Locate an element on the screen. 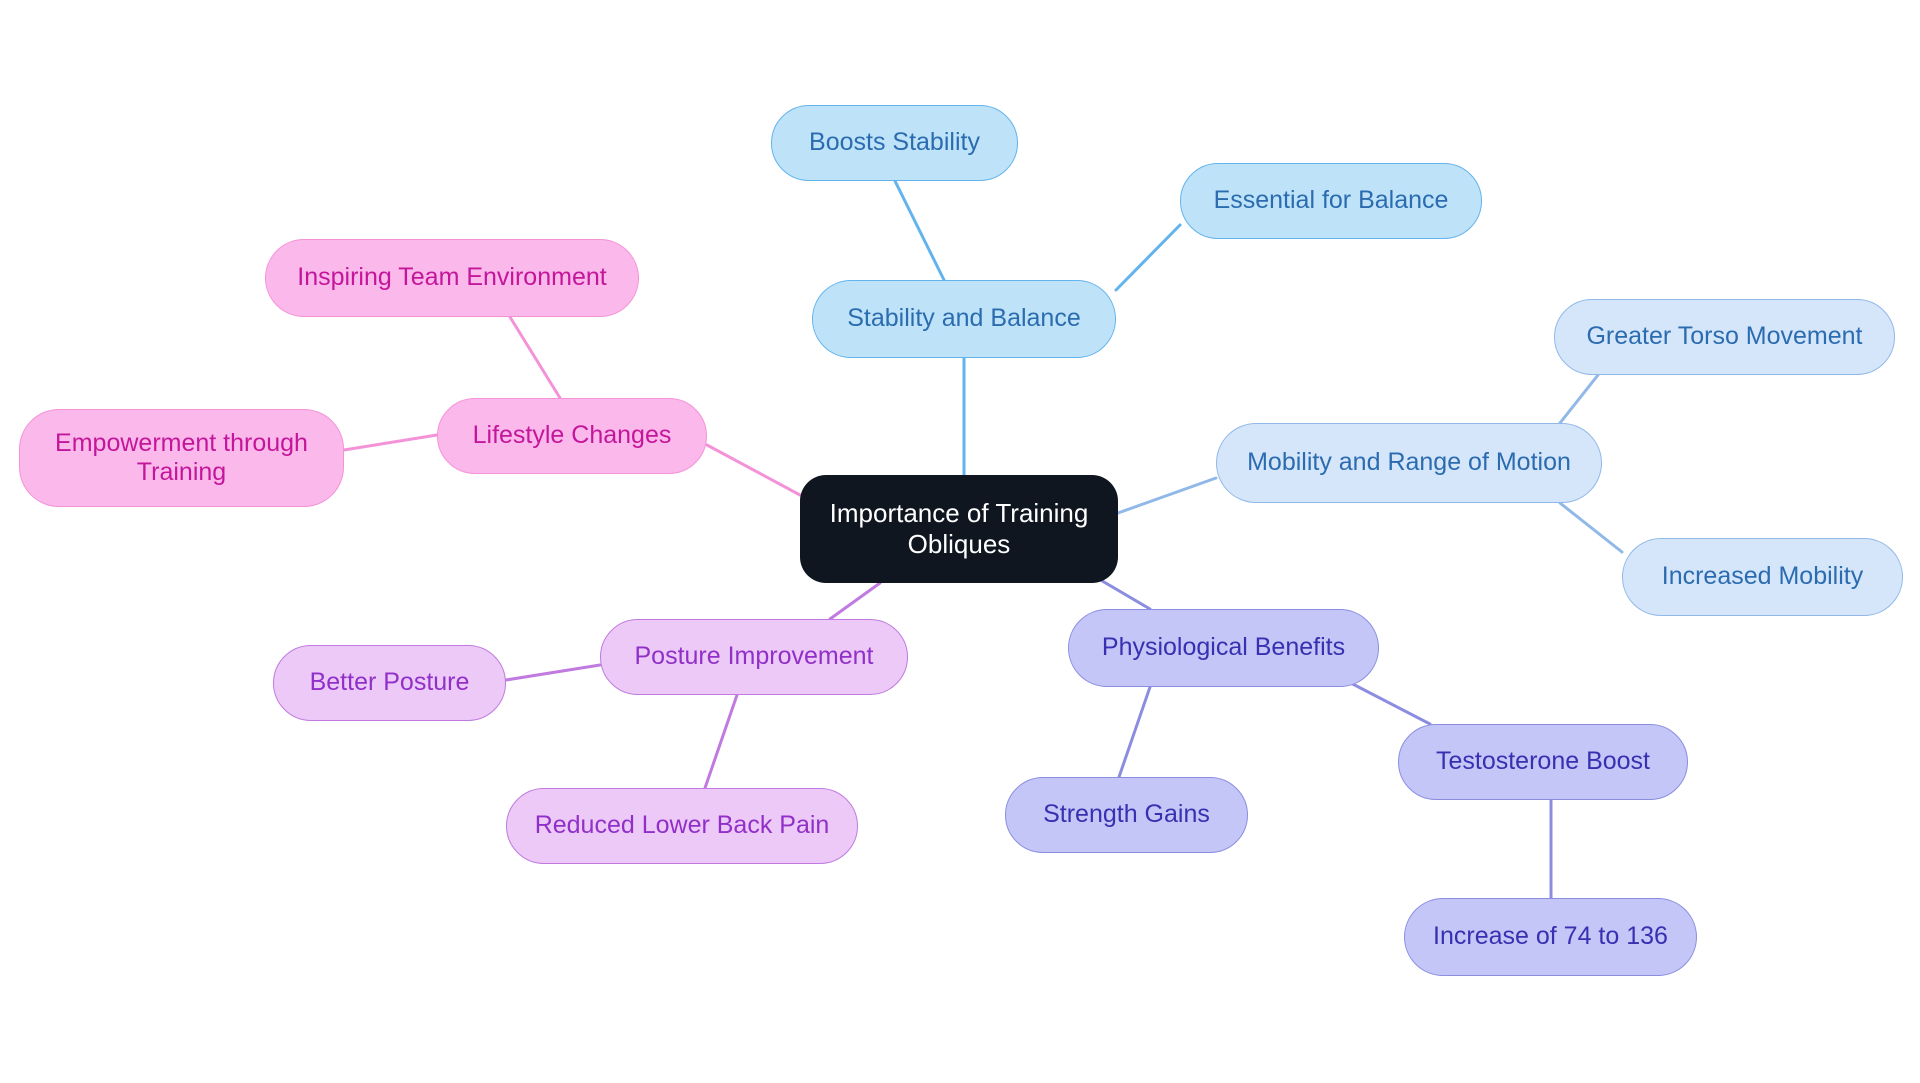  mindmap-node-lifestyle-changes: Lifestyle Changes is located at coordinates (572, 436).